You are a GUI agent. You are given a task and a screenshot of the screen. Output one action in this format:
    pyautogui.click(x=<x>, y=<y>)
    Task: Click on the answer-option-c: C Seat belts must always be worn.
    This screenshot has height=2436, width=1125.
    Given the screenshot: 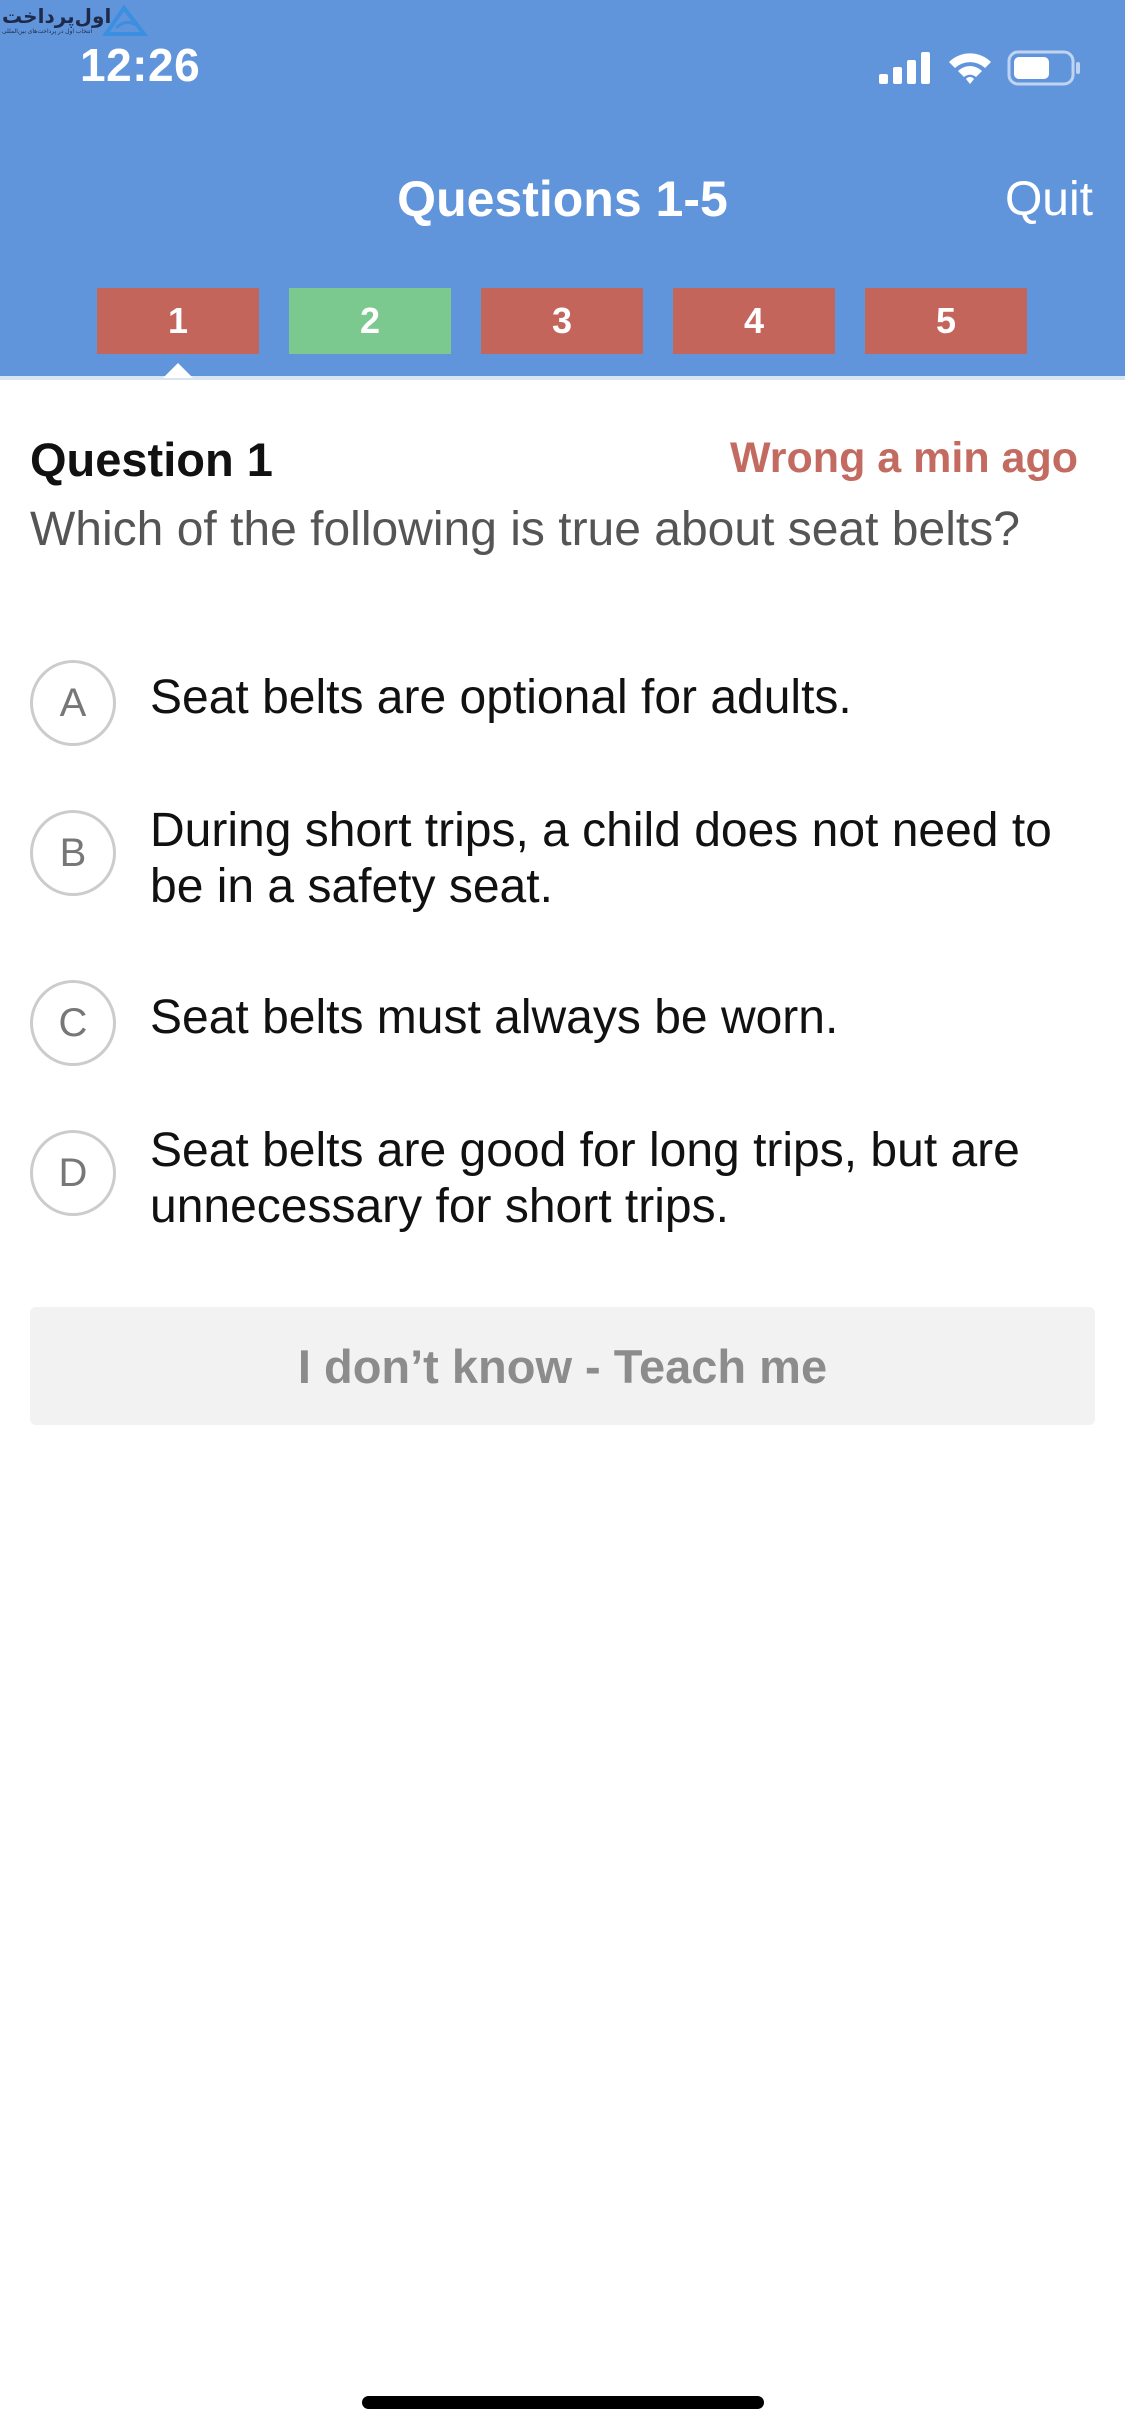 What is the action you would take?
    pyautogui.click(x=560, y=1025)
    